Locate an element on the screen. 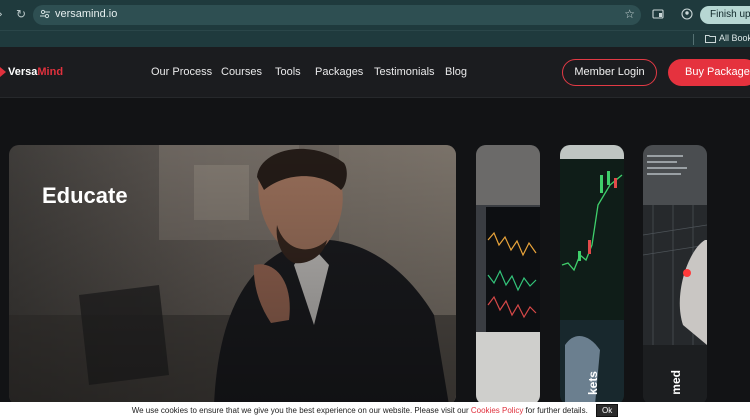 The width and height of the screenshot is (750, 420). automated-card: med is located at coordinates (675, 275).